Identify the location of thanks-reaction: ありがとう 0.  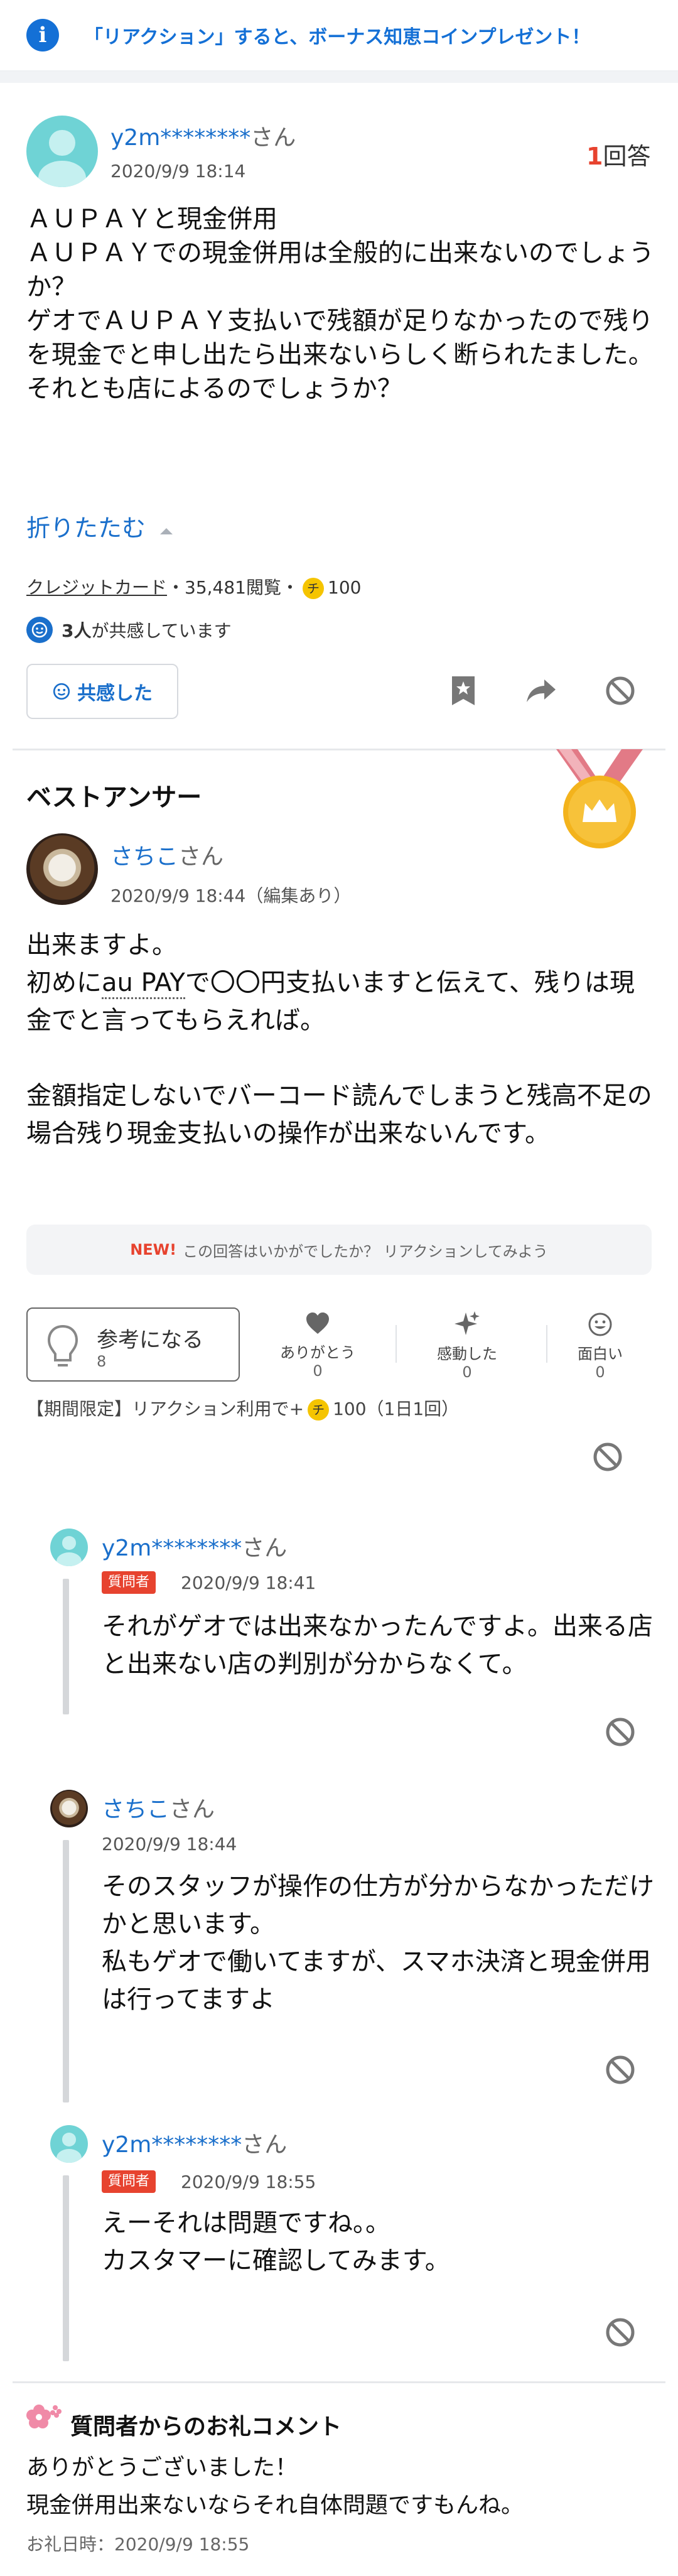
(317, 1344).